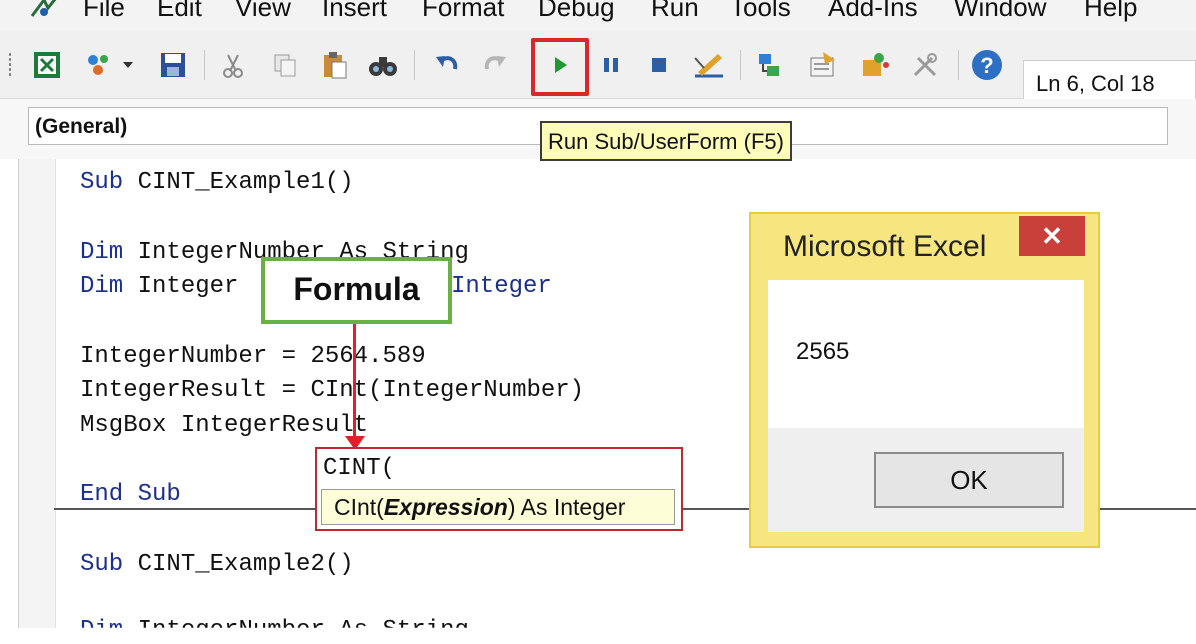 The width and height of the screenshot is (1196, 644). I want to click on dim-declaration: Integer, so click(181, 286).